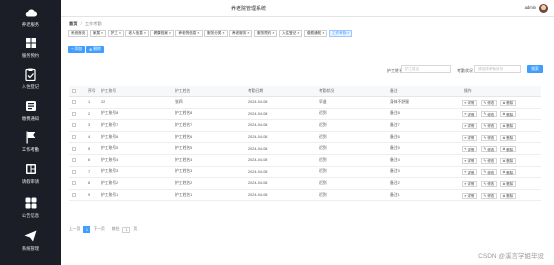 The width and height of the screenshot is (554, 265). Describe the element at coordinates (305, 161) in the screenshot. I see `table-row: 6 护工账号4 护工姓名4 2024-04-08 迟到 备注4 ≡ 详情 ✎ 修改 ⊗ 删除` at that location.